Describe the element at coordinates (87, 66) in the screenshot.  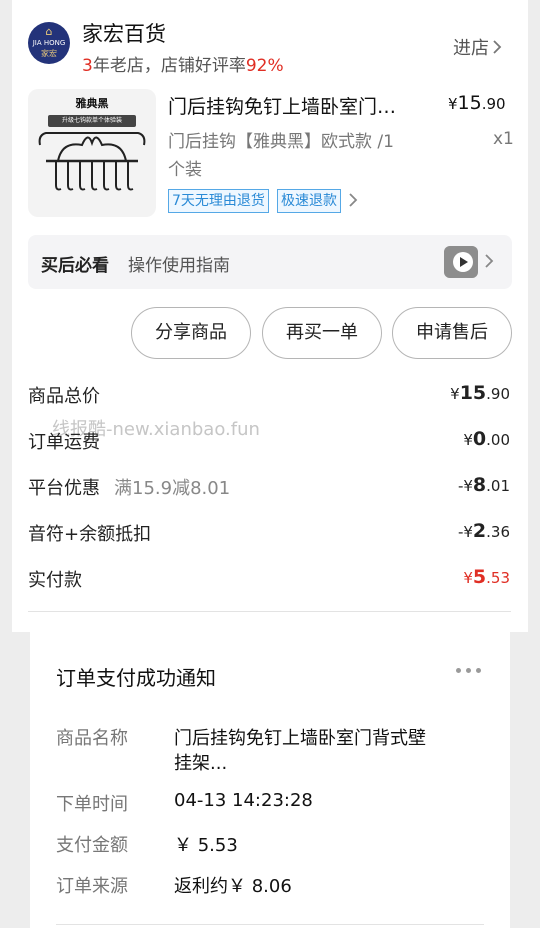
I see `store-years: 3` at that location.